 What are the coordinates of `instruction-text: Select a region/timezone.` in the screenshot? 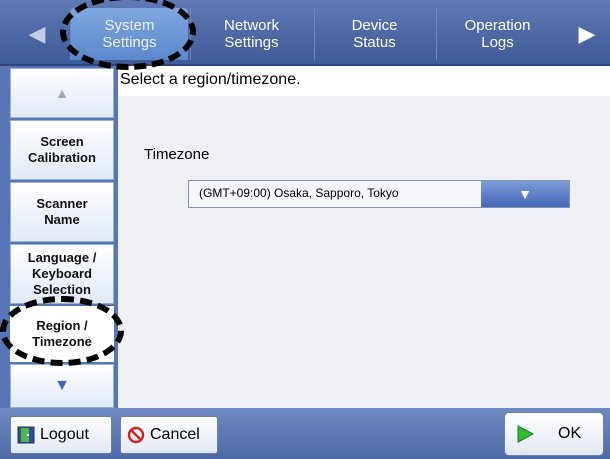 It's located at (364, 81).